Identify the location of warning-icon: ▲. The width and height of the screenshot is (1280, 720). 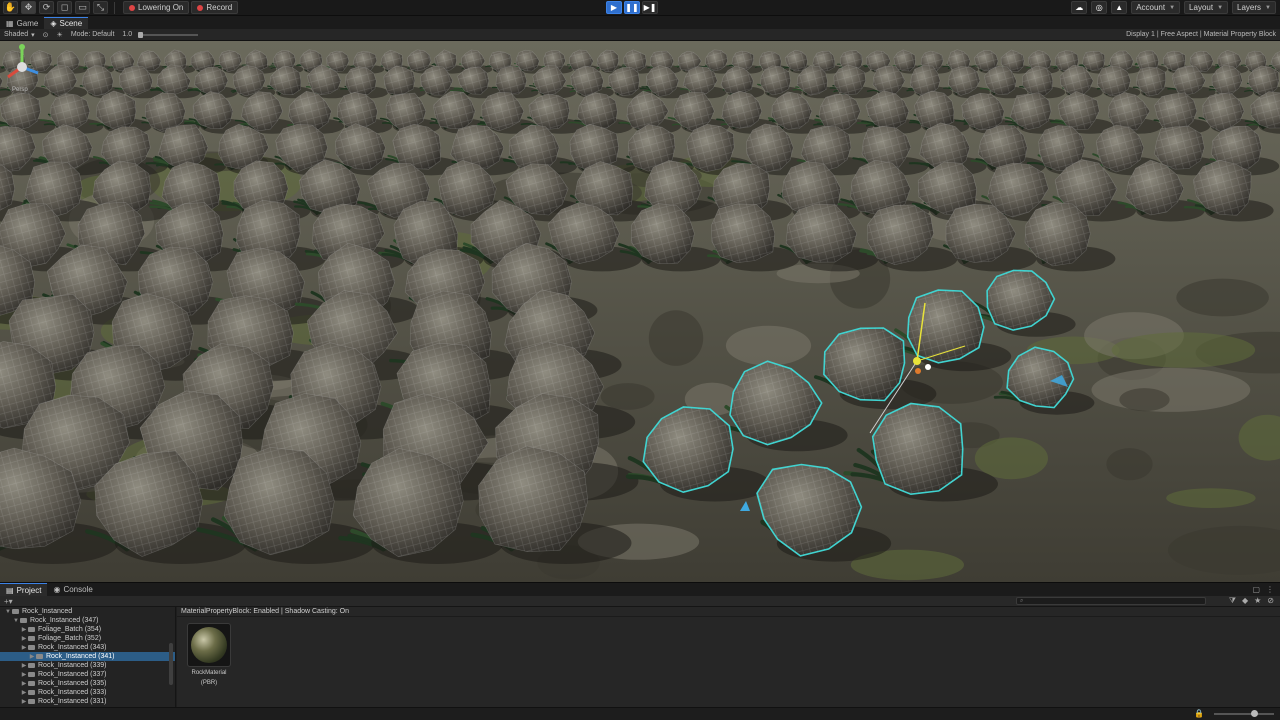
(1119, 7).